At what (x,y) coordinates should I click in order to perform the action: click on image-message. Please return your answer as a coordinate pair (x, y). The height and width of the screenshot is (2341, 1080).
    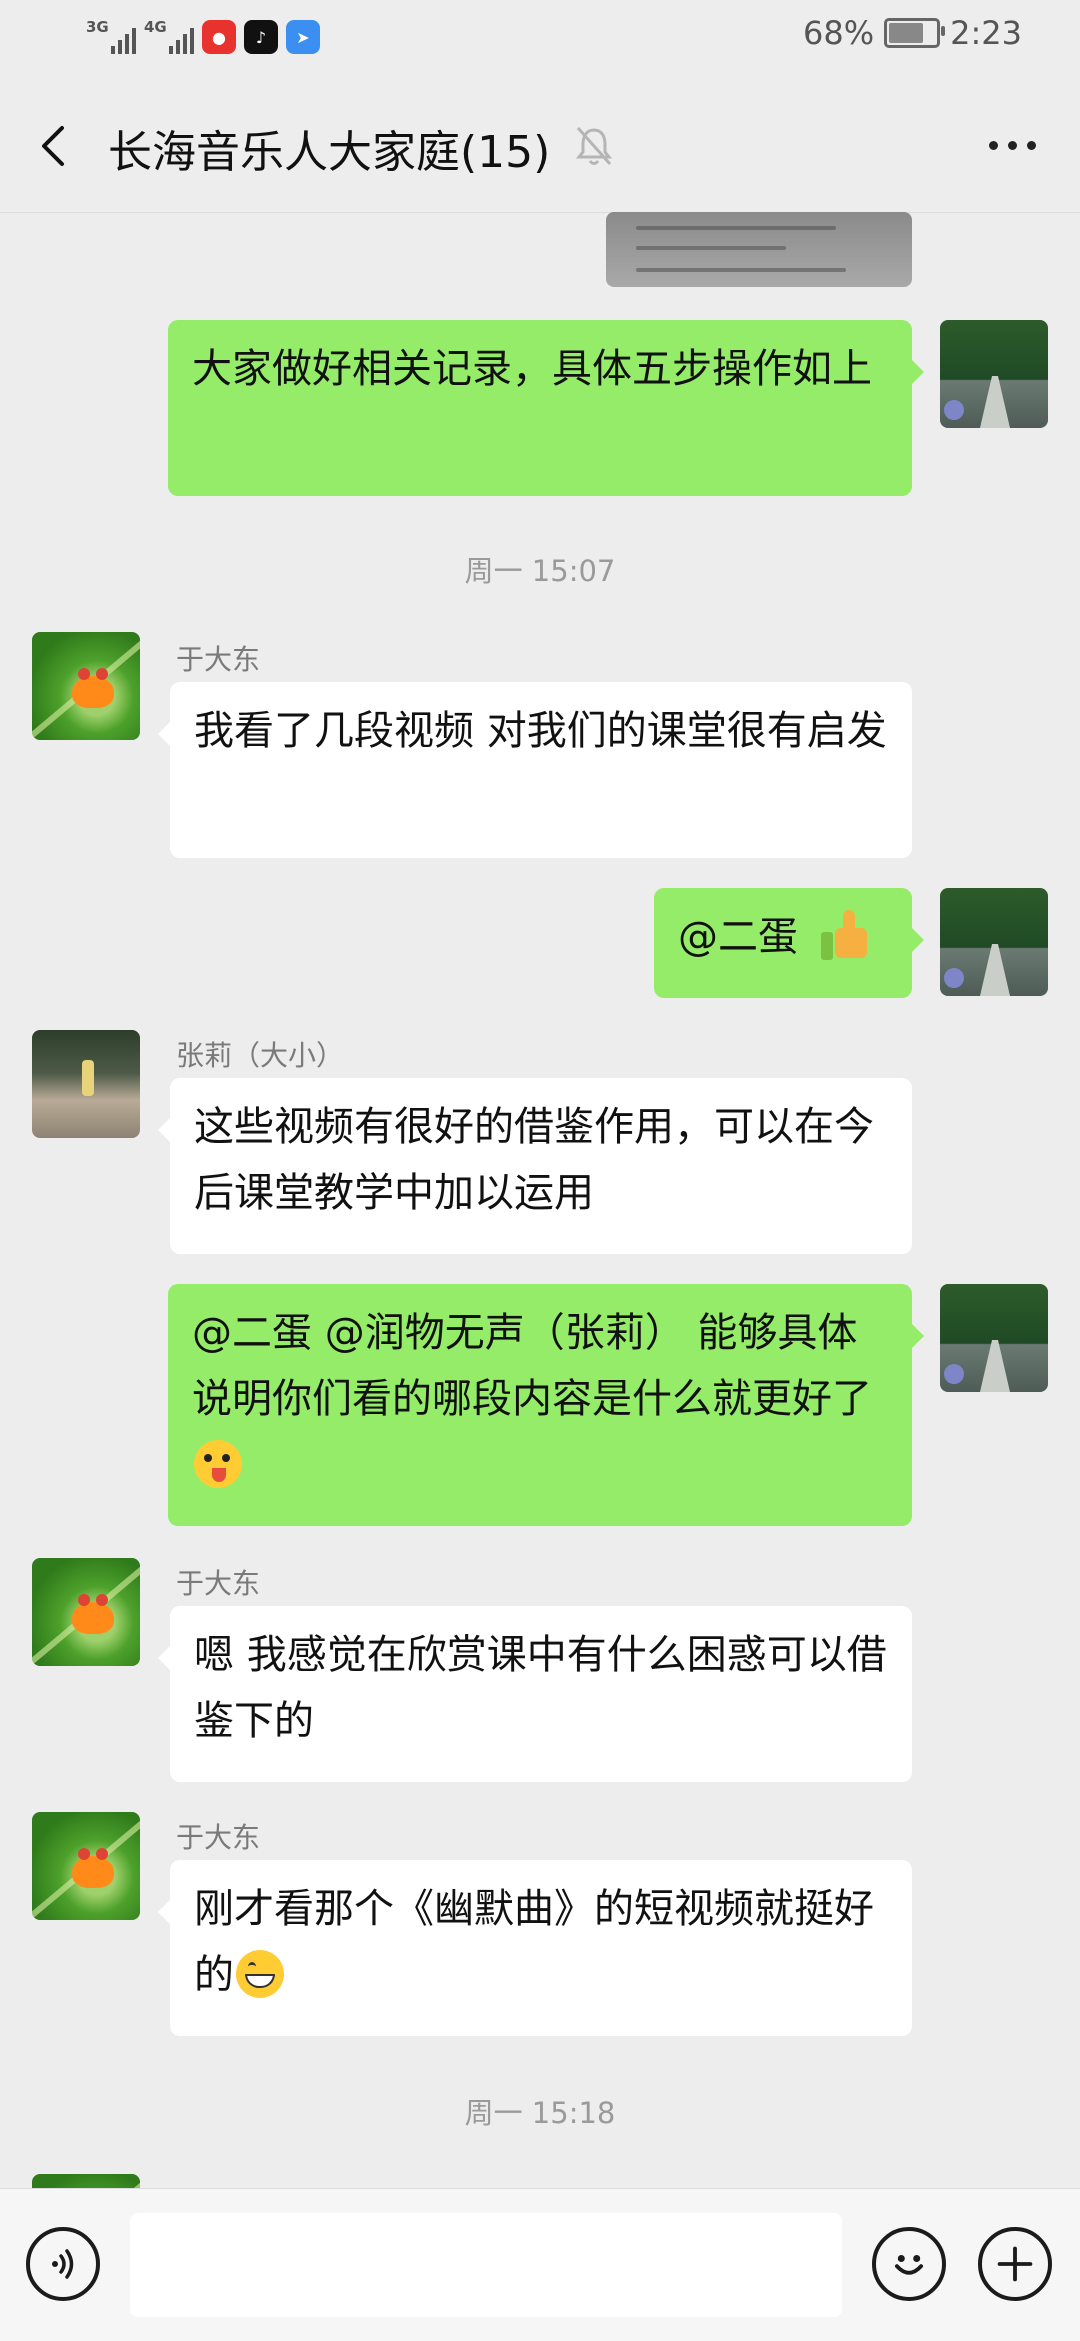
    Looking at the image, I should click on (759, 249).